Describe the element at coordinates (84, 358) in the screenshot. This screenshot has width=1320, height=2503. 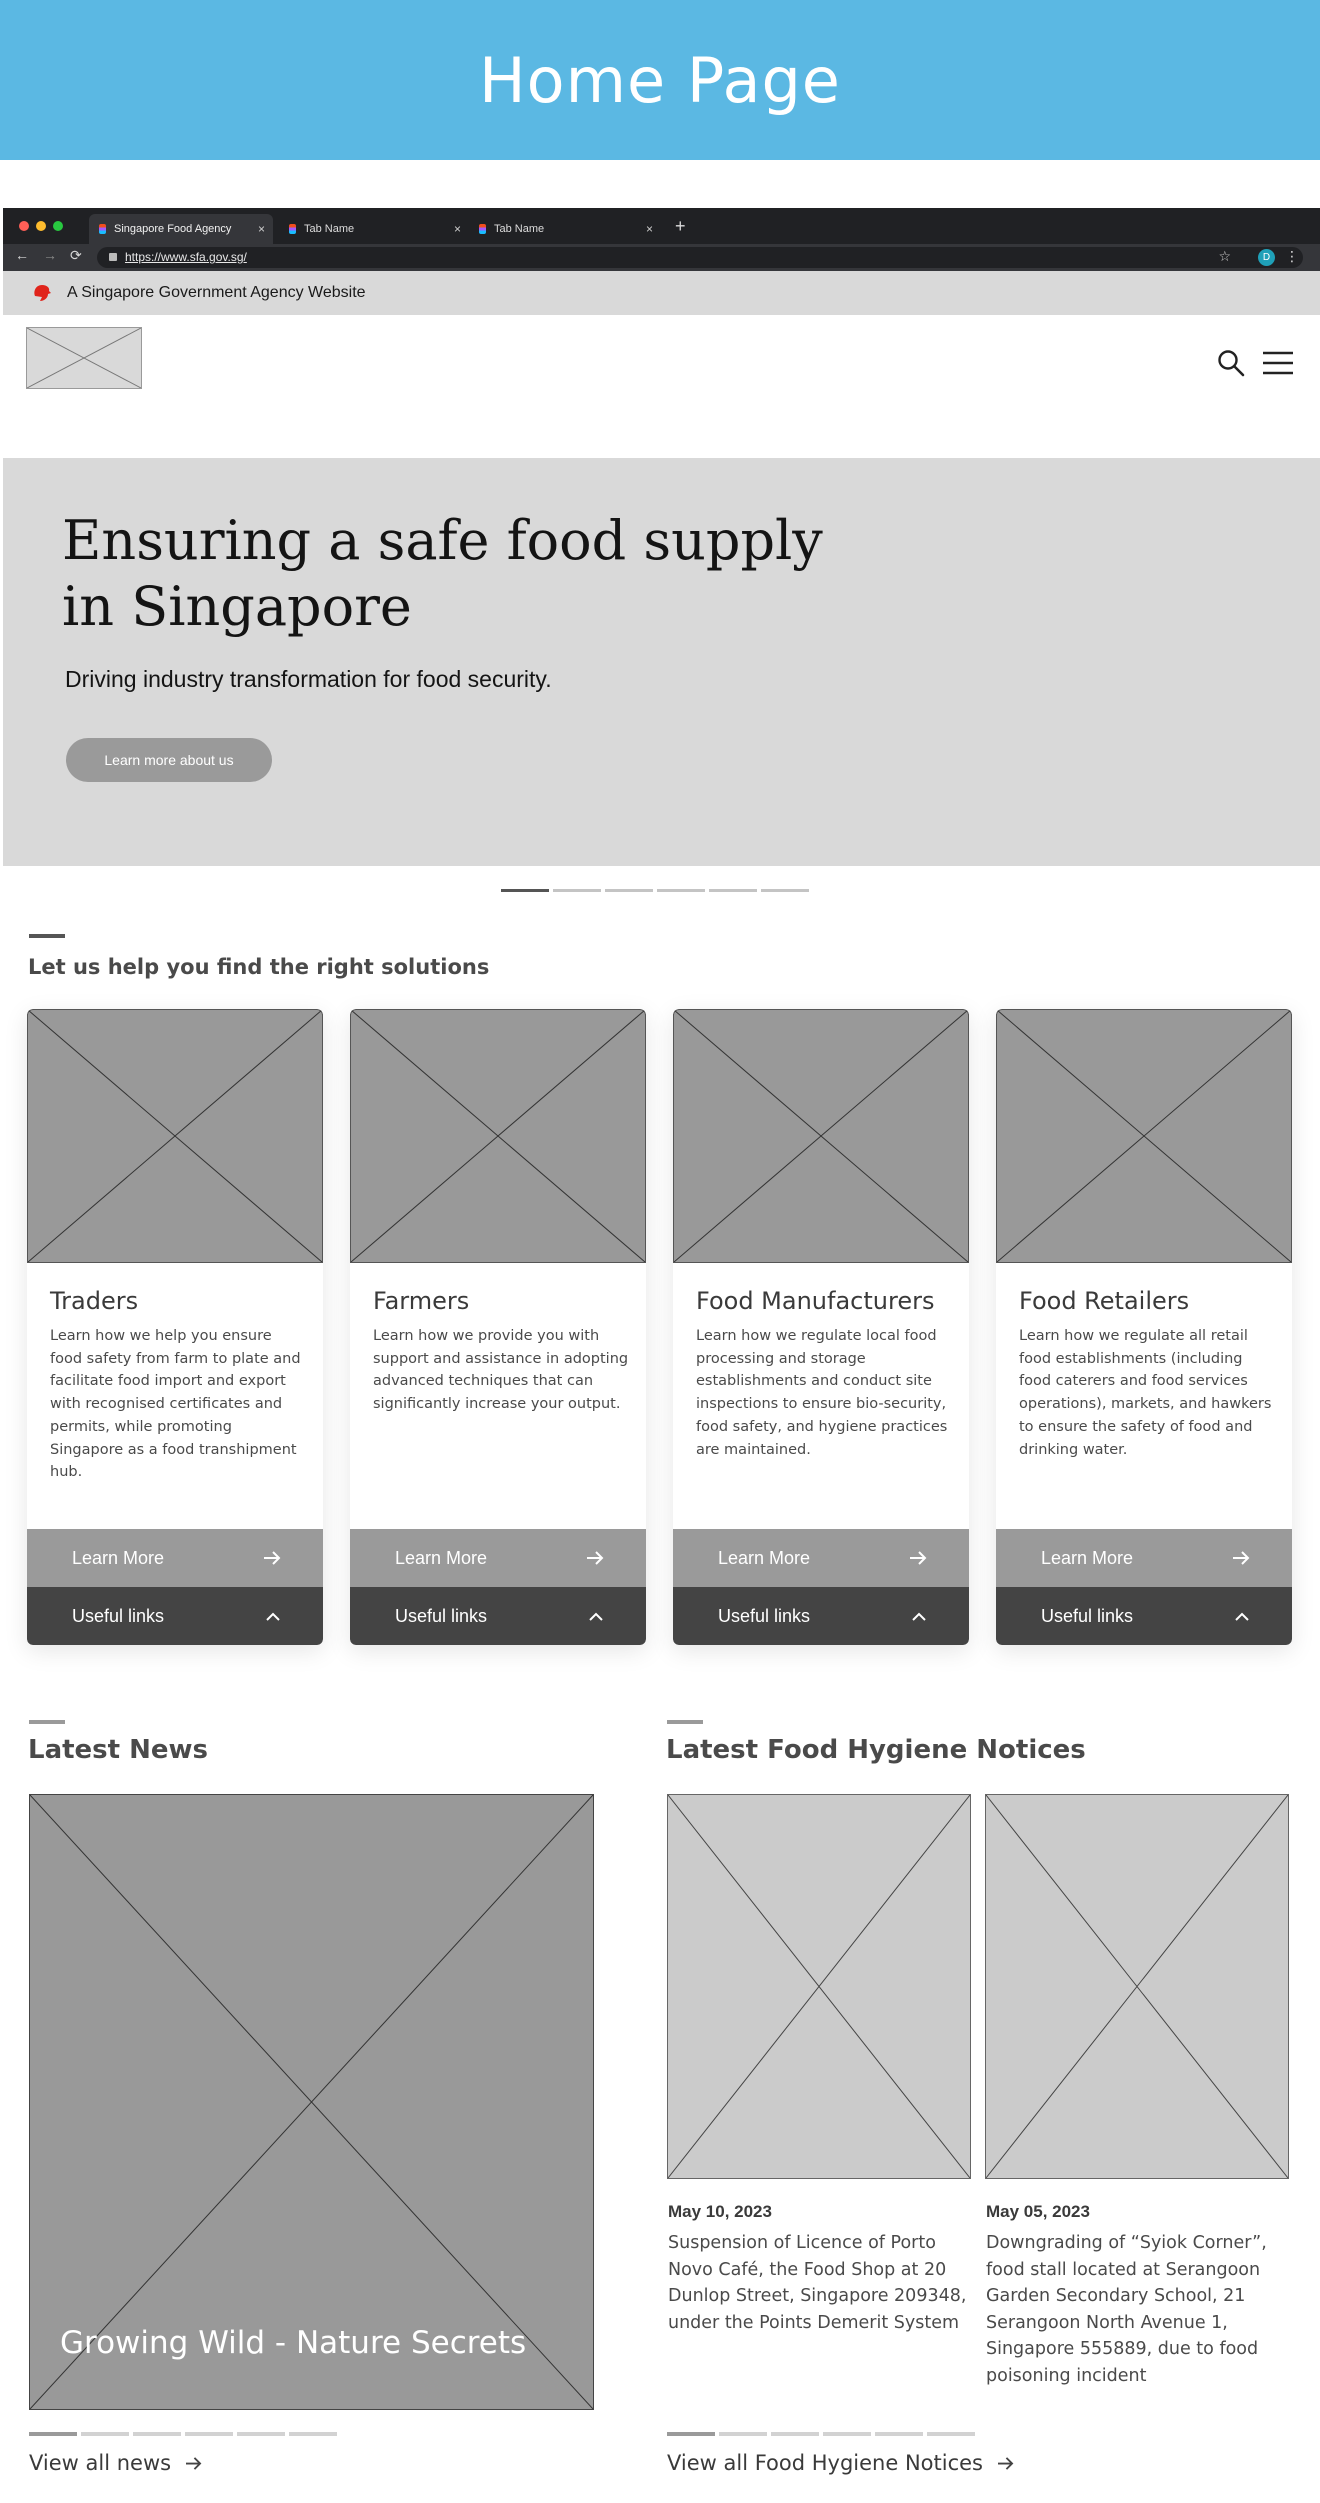
I see `site-logo-placeholder` at that location.